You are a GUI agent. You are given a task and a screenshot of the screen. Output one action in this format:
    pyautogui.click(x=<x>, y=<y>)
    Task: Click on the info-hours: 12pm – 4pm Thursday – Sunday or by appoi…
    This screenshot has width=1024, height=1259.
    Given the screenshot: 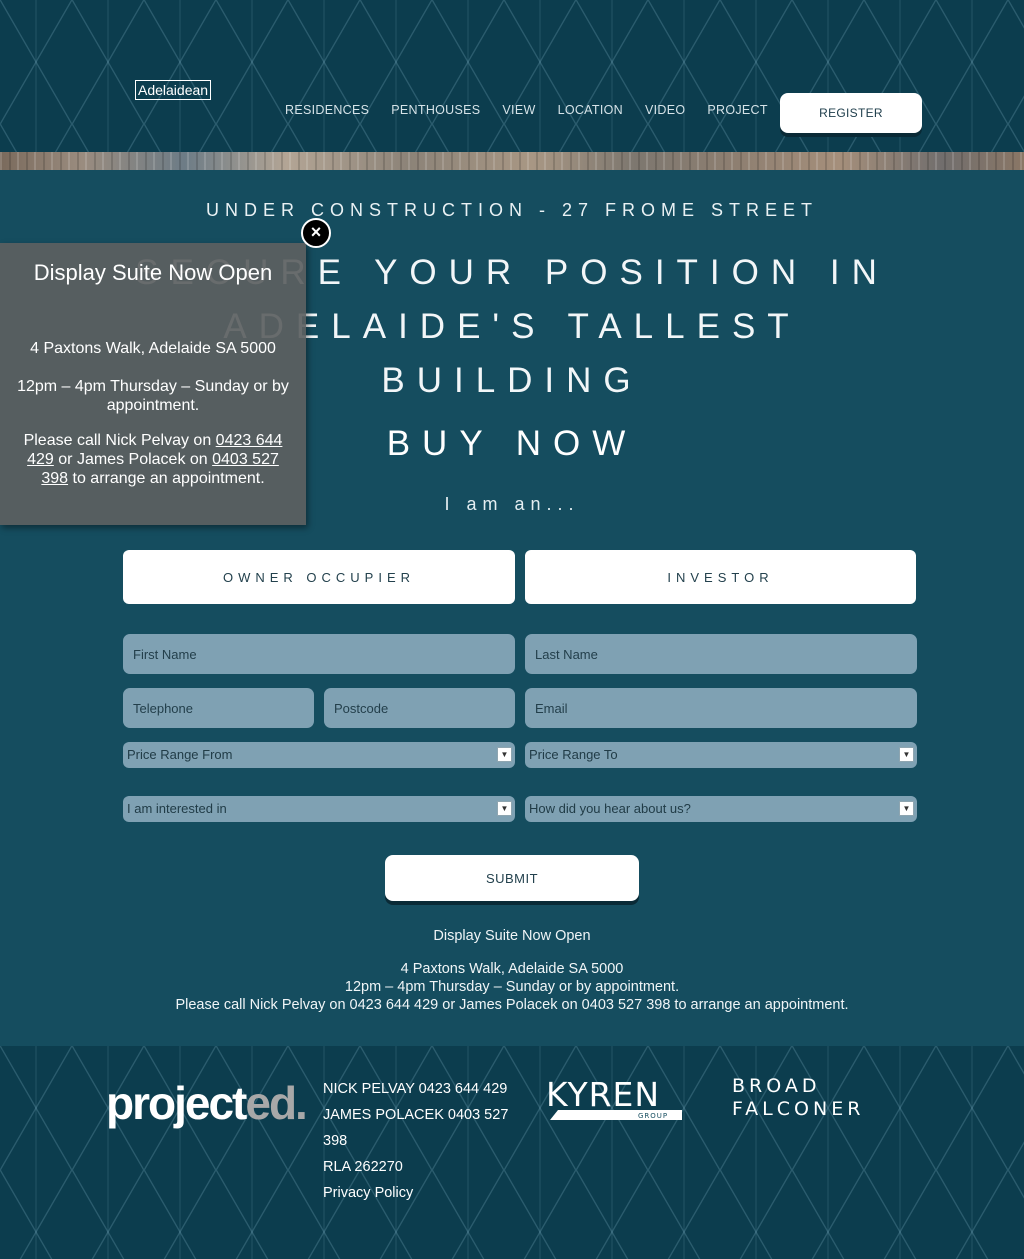 What is the action you would take?
    pyautogui.click(x=512, y=987)
    